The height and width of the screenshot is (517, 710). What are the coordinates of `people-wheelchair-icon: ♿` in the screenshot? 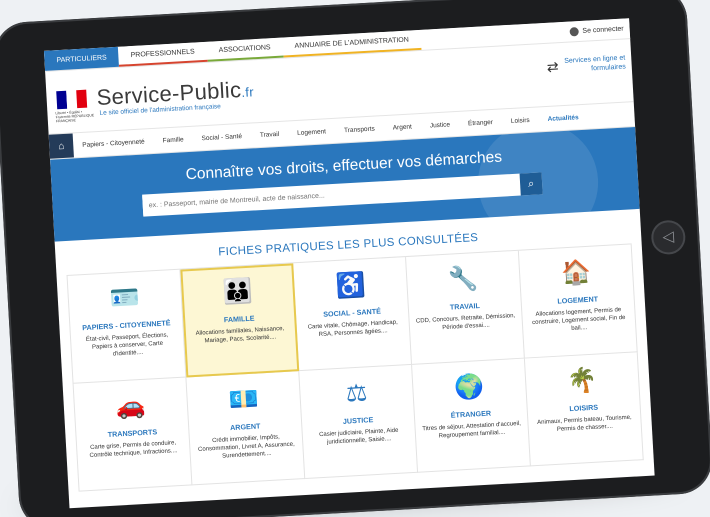 It's located at (350, 285).